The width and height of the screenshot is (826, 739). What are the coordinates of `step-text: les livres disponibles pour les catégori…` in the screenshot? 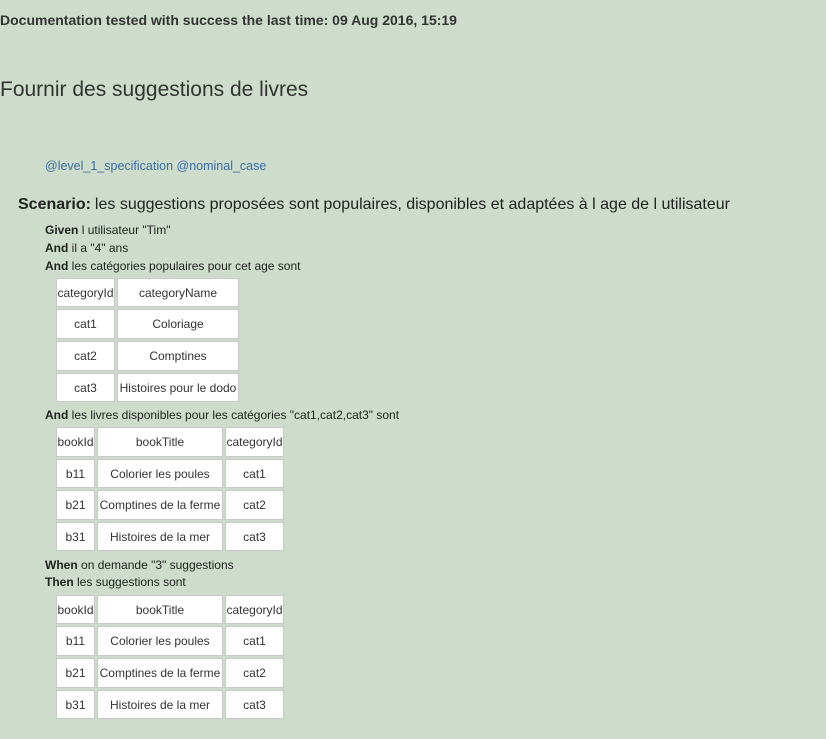 It's located at (235, 415).